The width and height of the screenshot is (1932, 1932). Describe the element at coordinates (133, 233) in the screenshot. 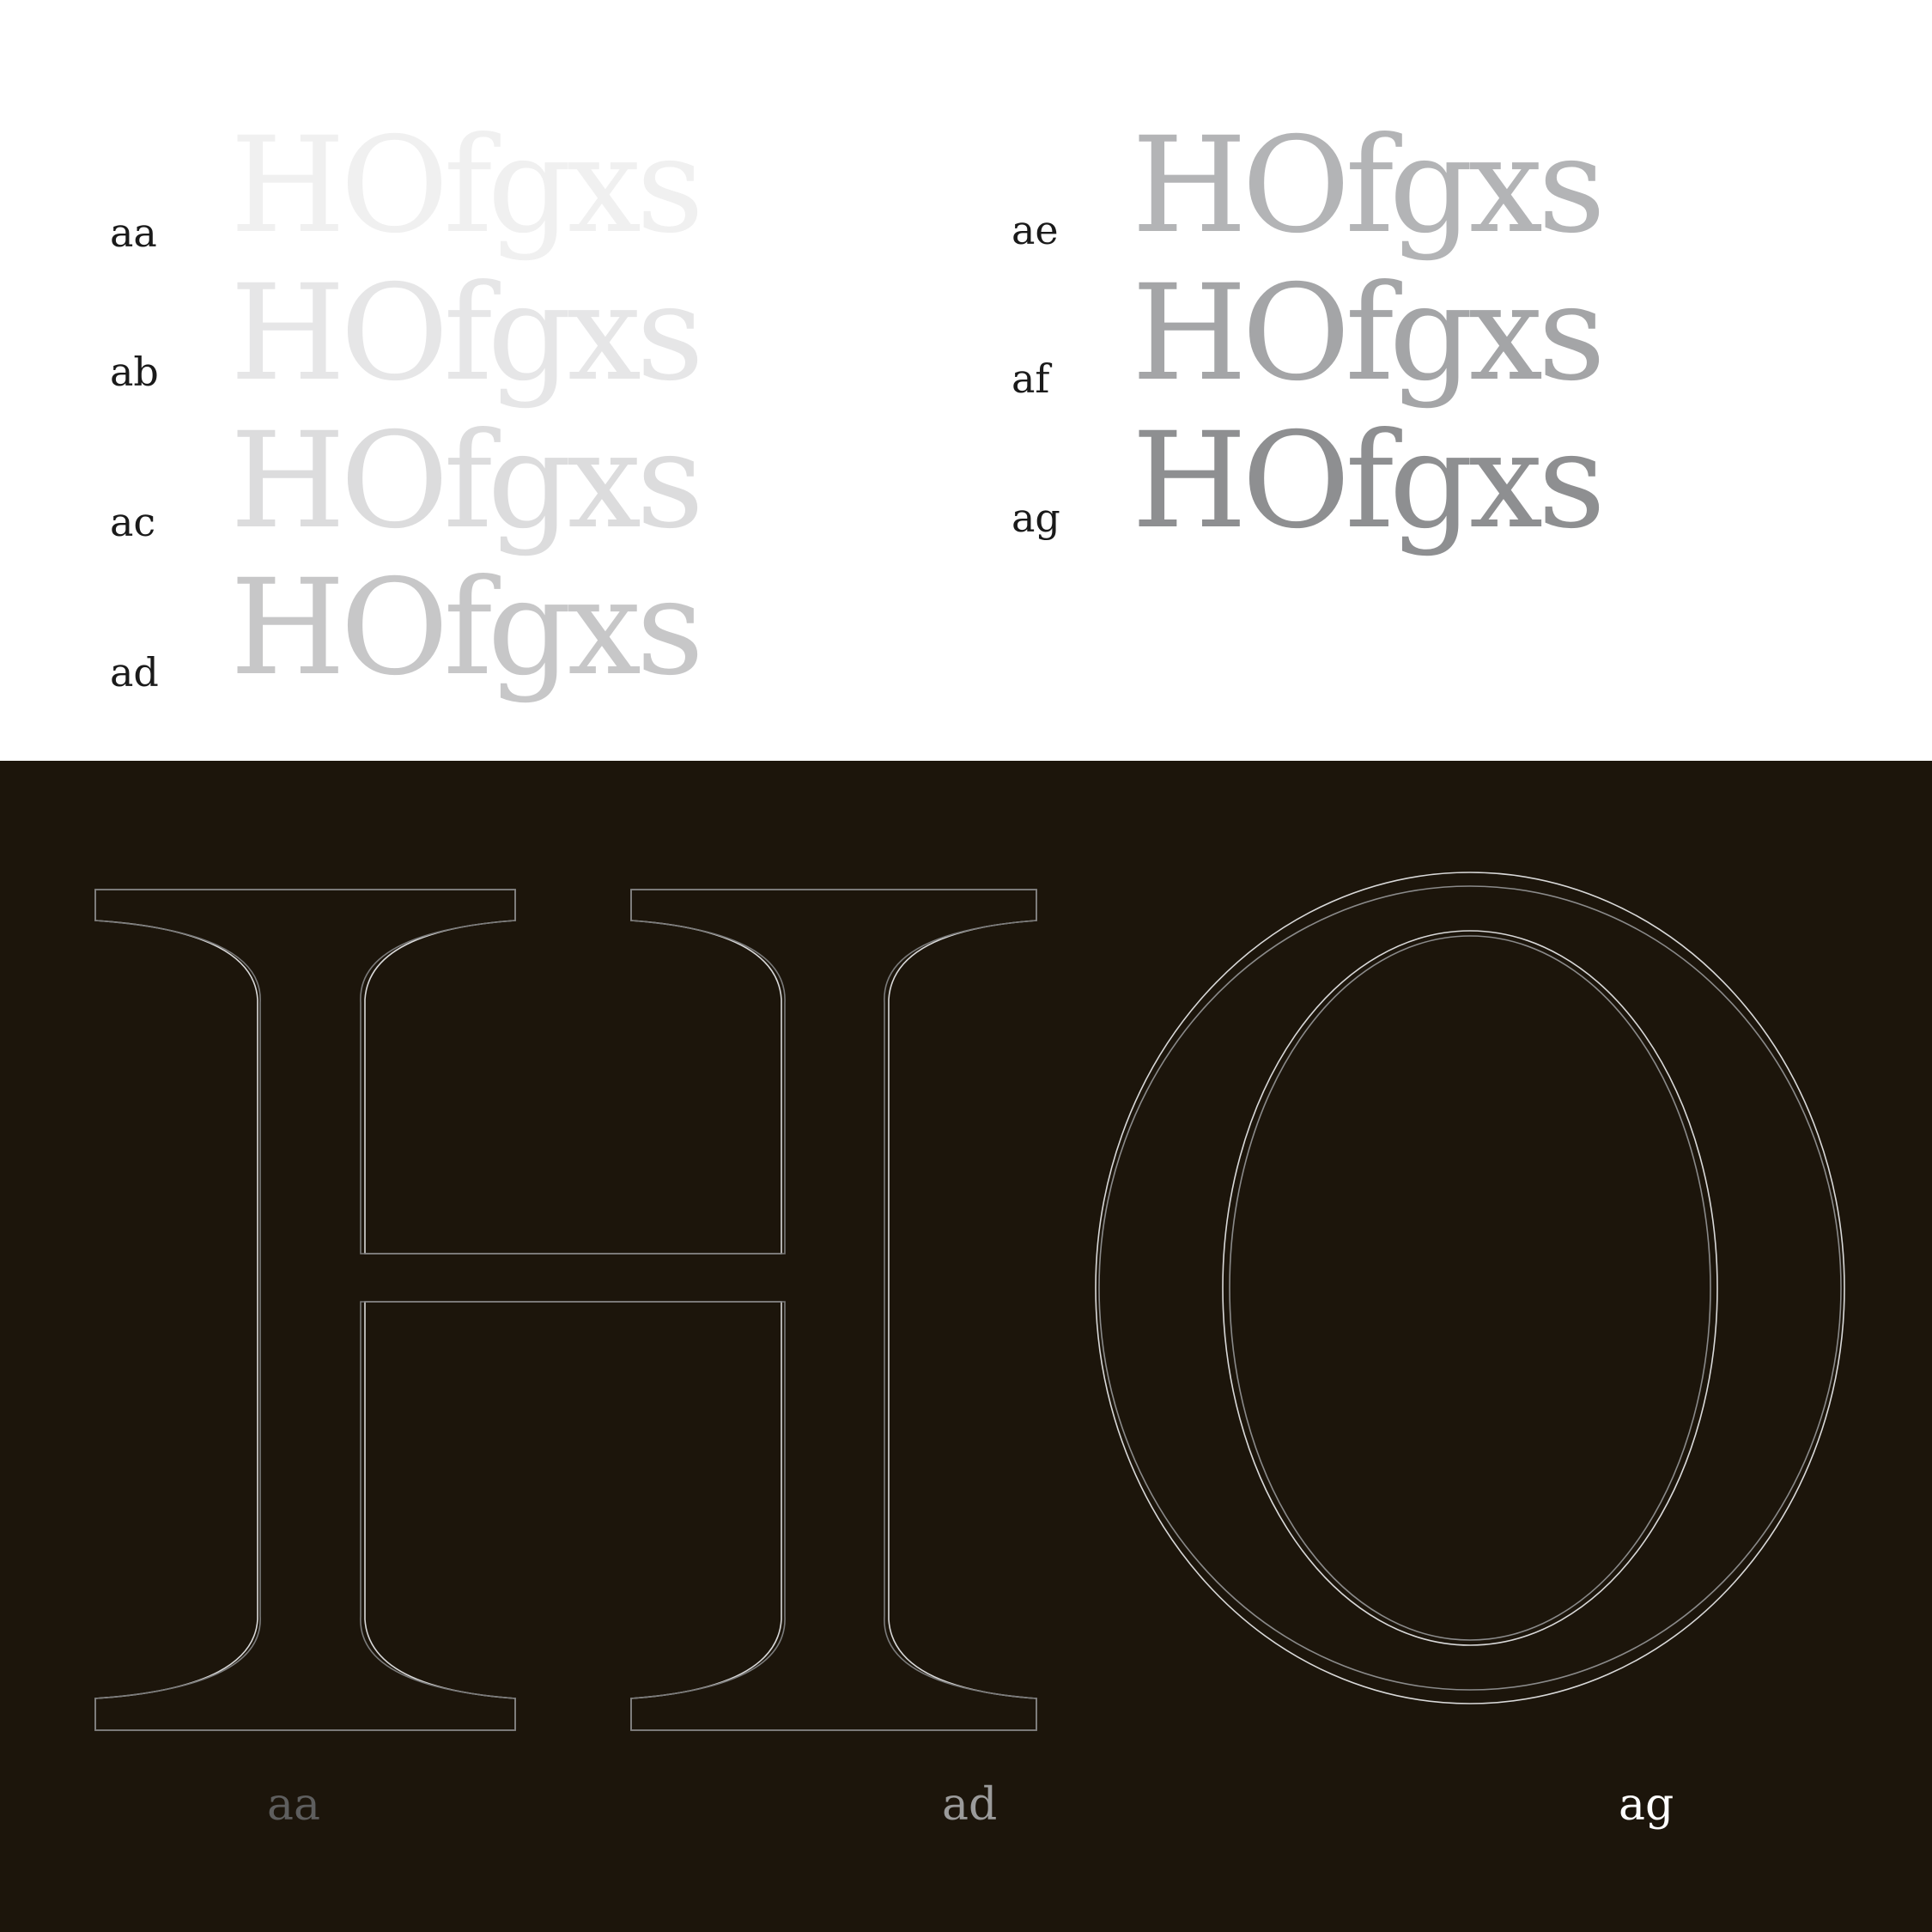

I see `weight-label-aa: aa` at that location.